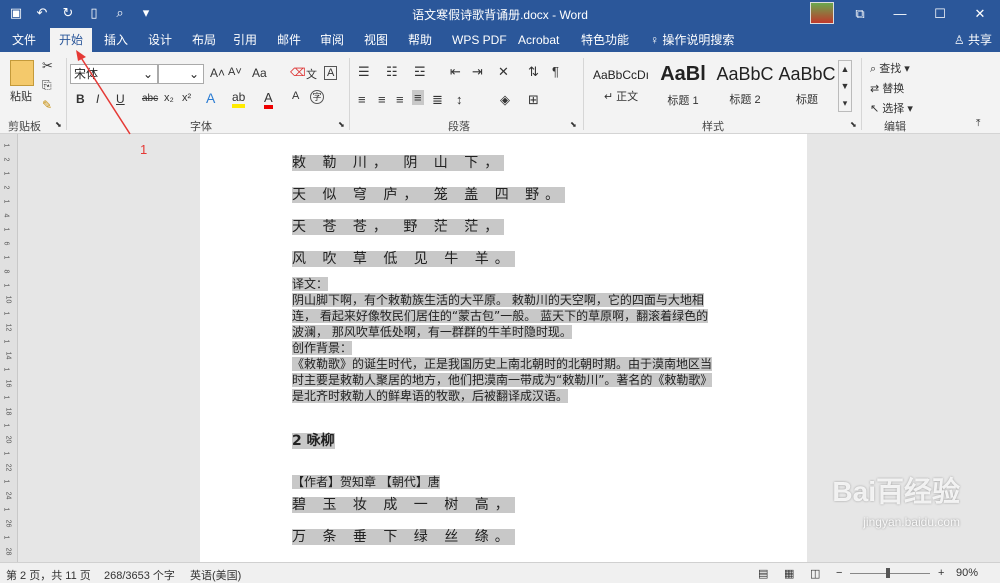 The image size is (1000, 583). I want to click on watermark-url: jingyan.baidu.com, so click(911, 522).